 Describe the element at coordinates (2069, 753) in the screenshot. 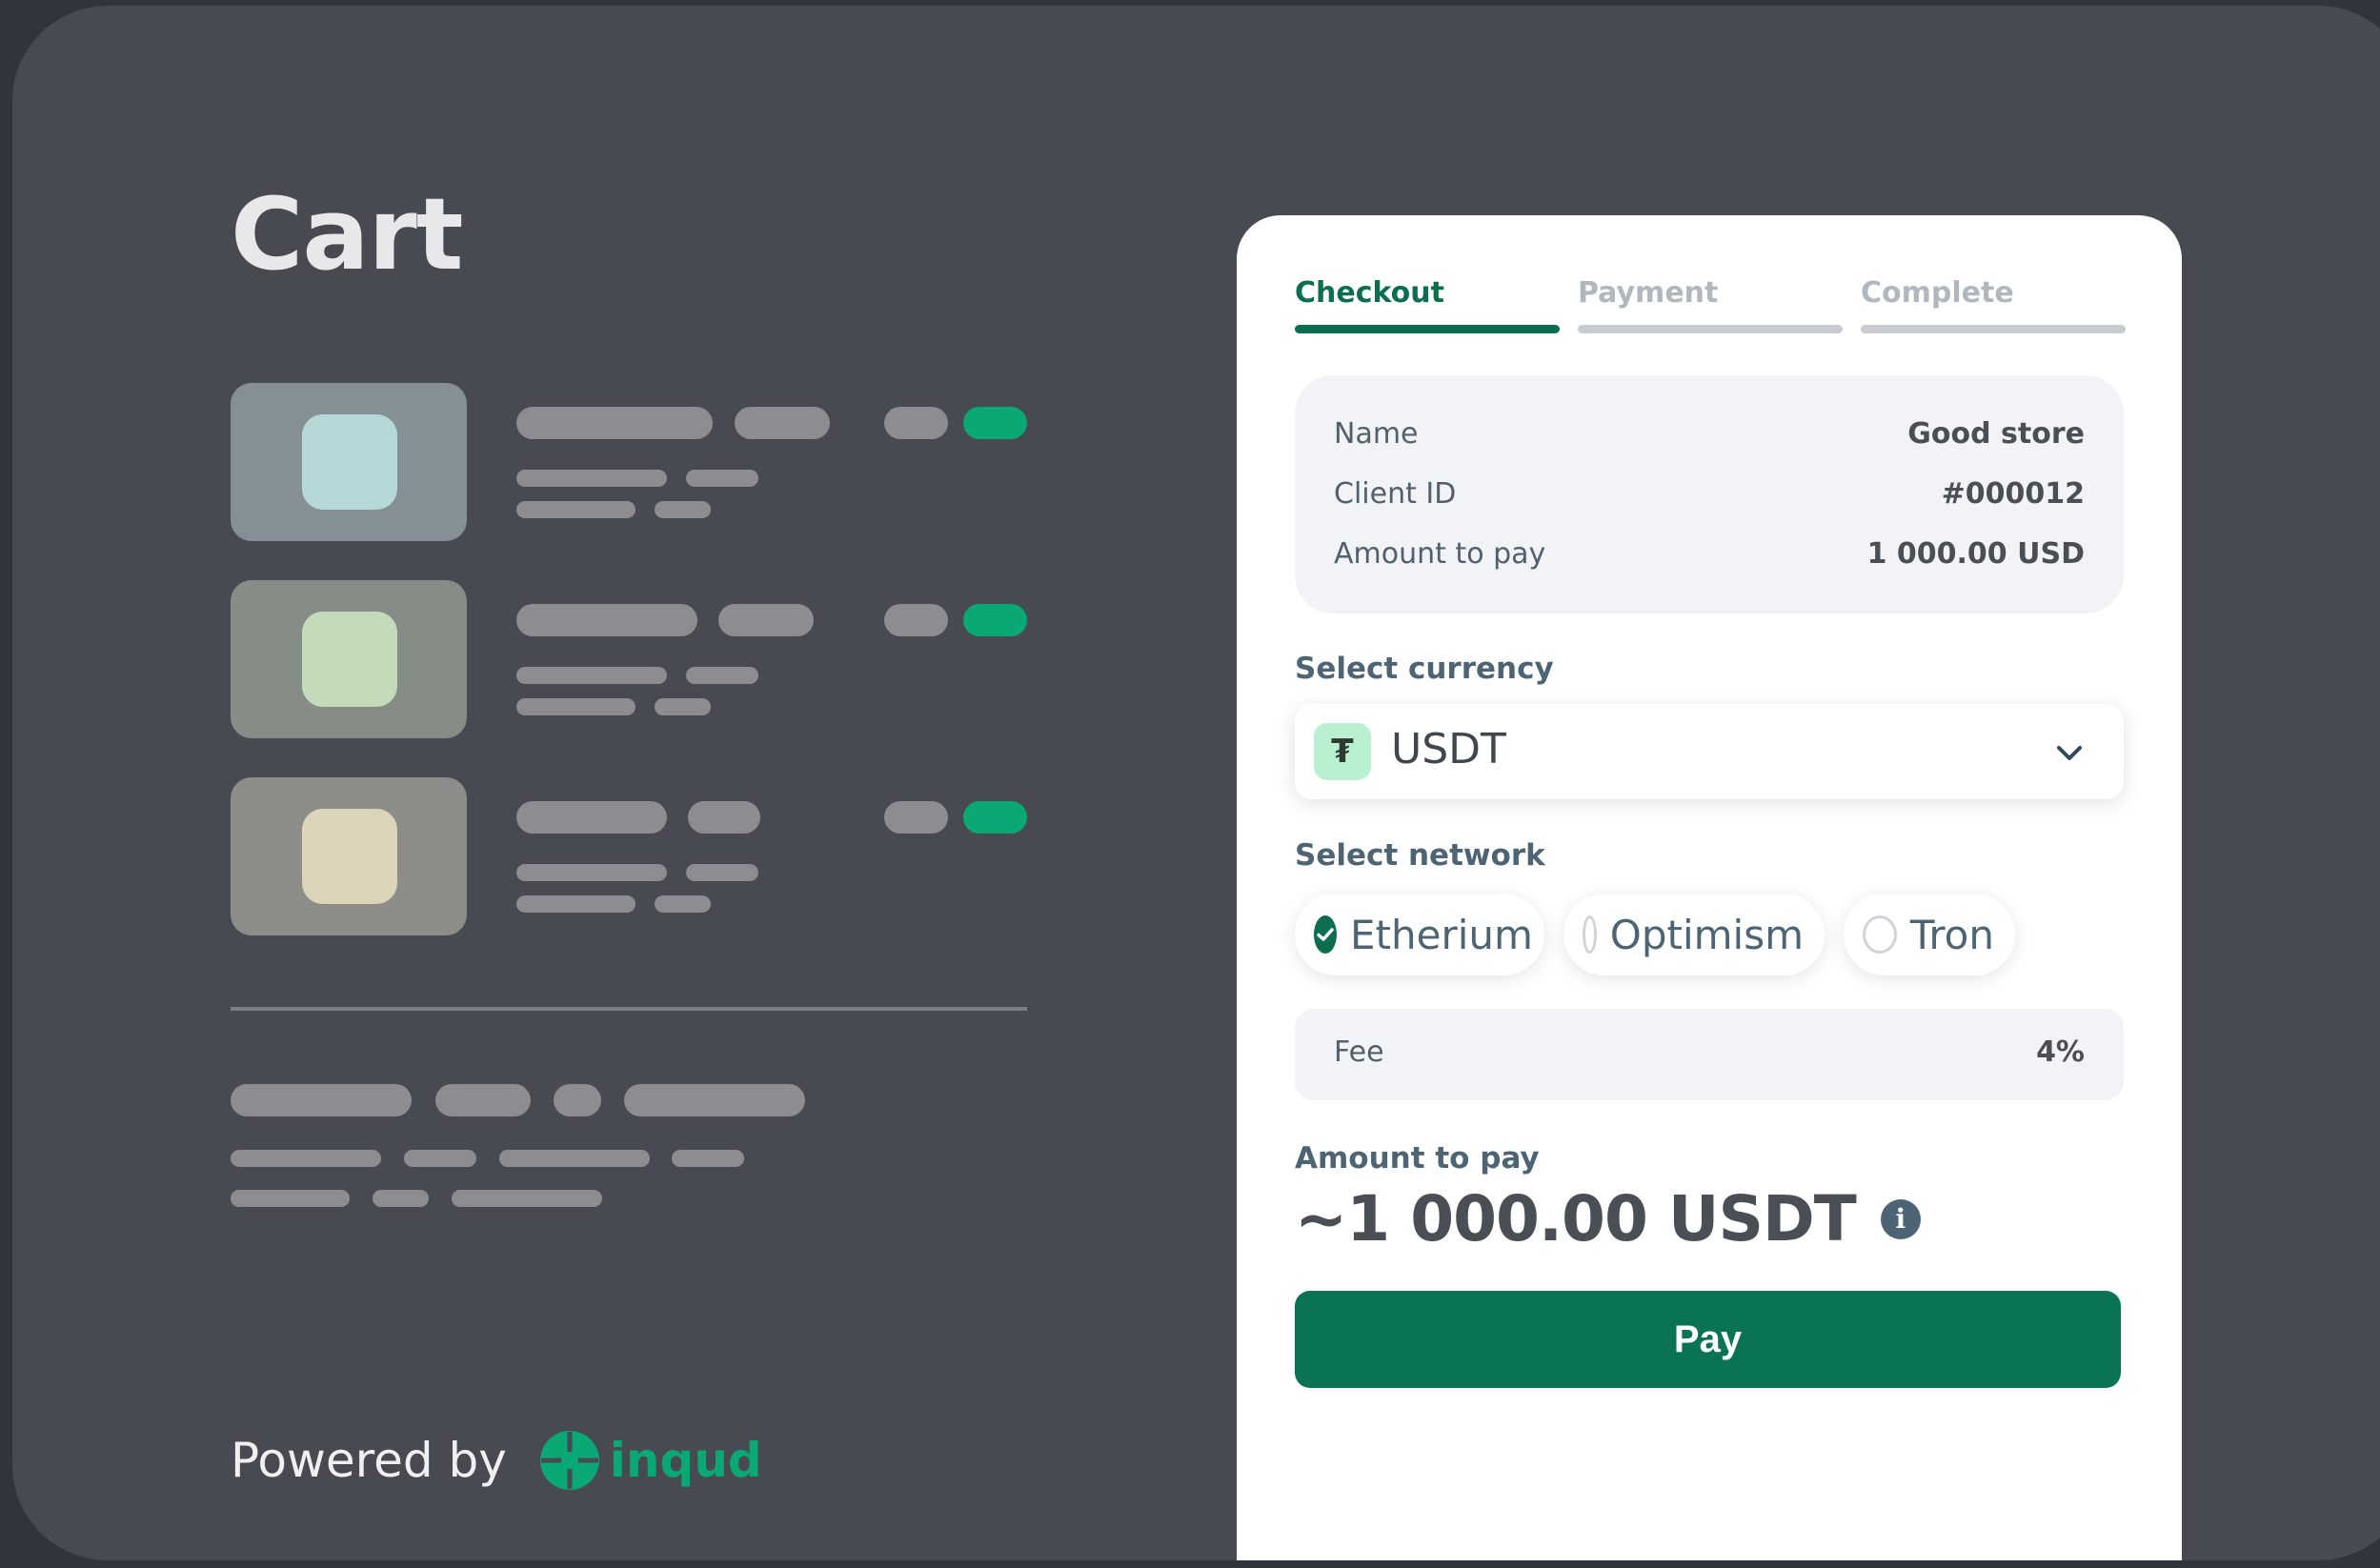

I see `chevron-down-icon` at that location.